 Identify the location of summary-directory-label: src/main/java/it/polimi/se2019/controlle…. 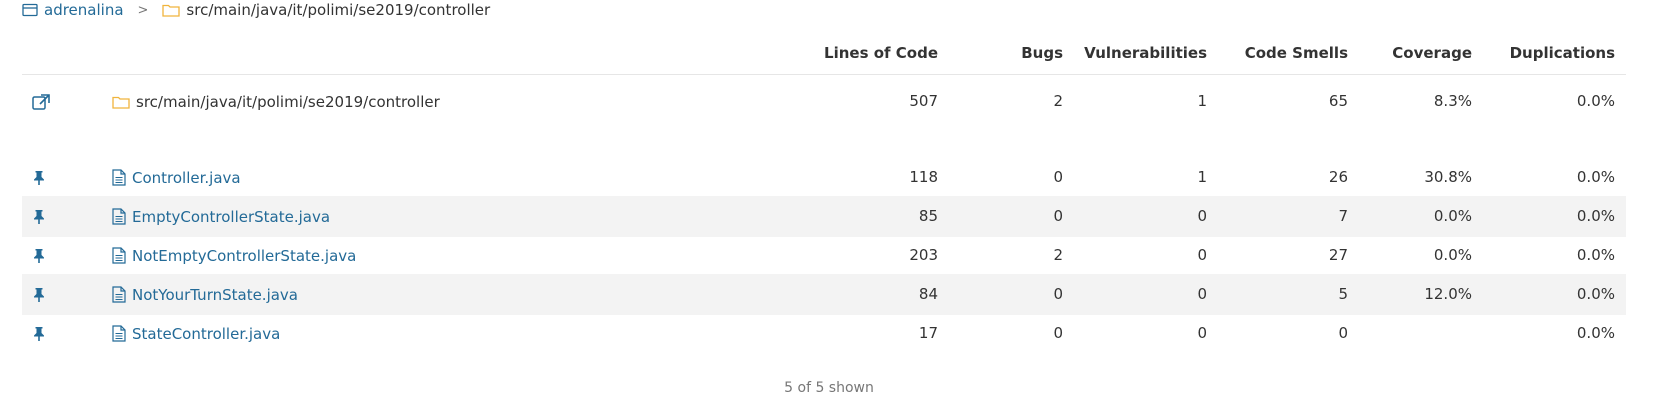
(288, 101).